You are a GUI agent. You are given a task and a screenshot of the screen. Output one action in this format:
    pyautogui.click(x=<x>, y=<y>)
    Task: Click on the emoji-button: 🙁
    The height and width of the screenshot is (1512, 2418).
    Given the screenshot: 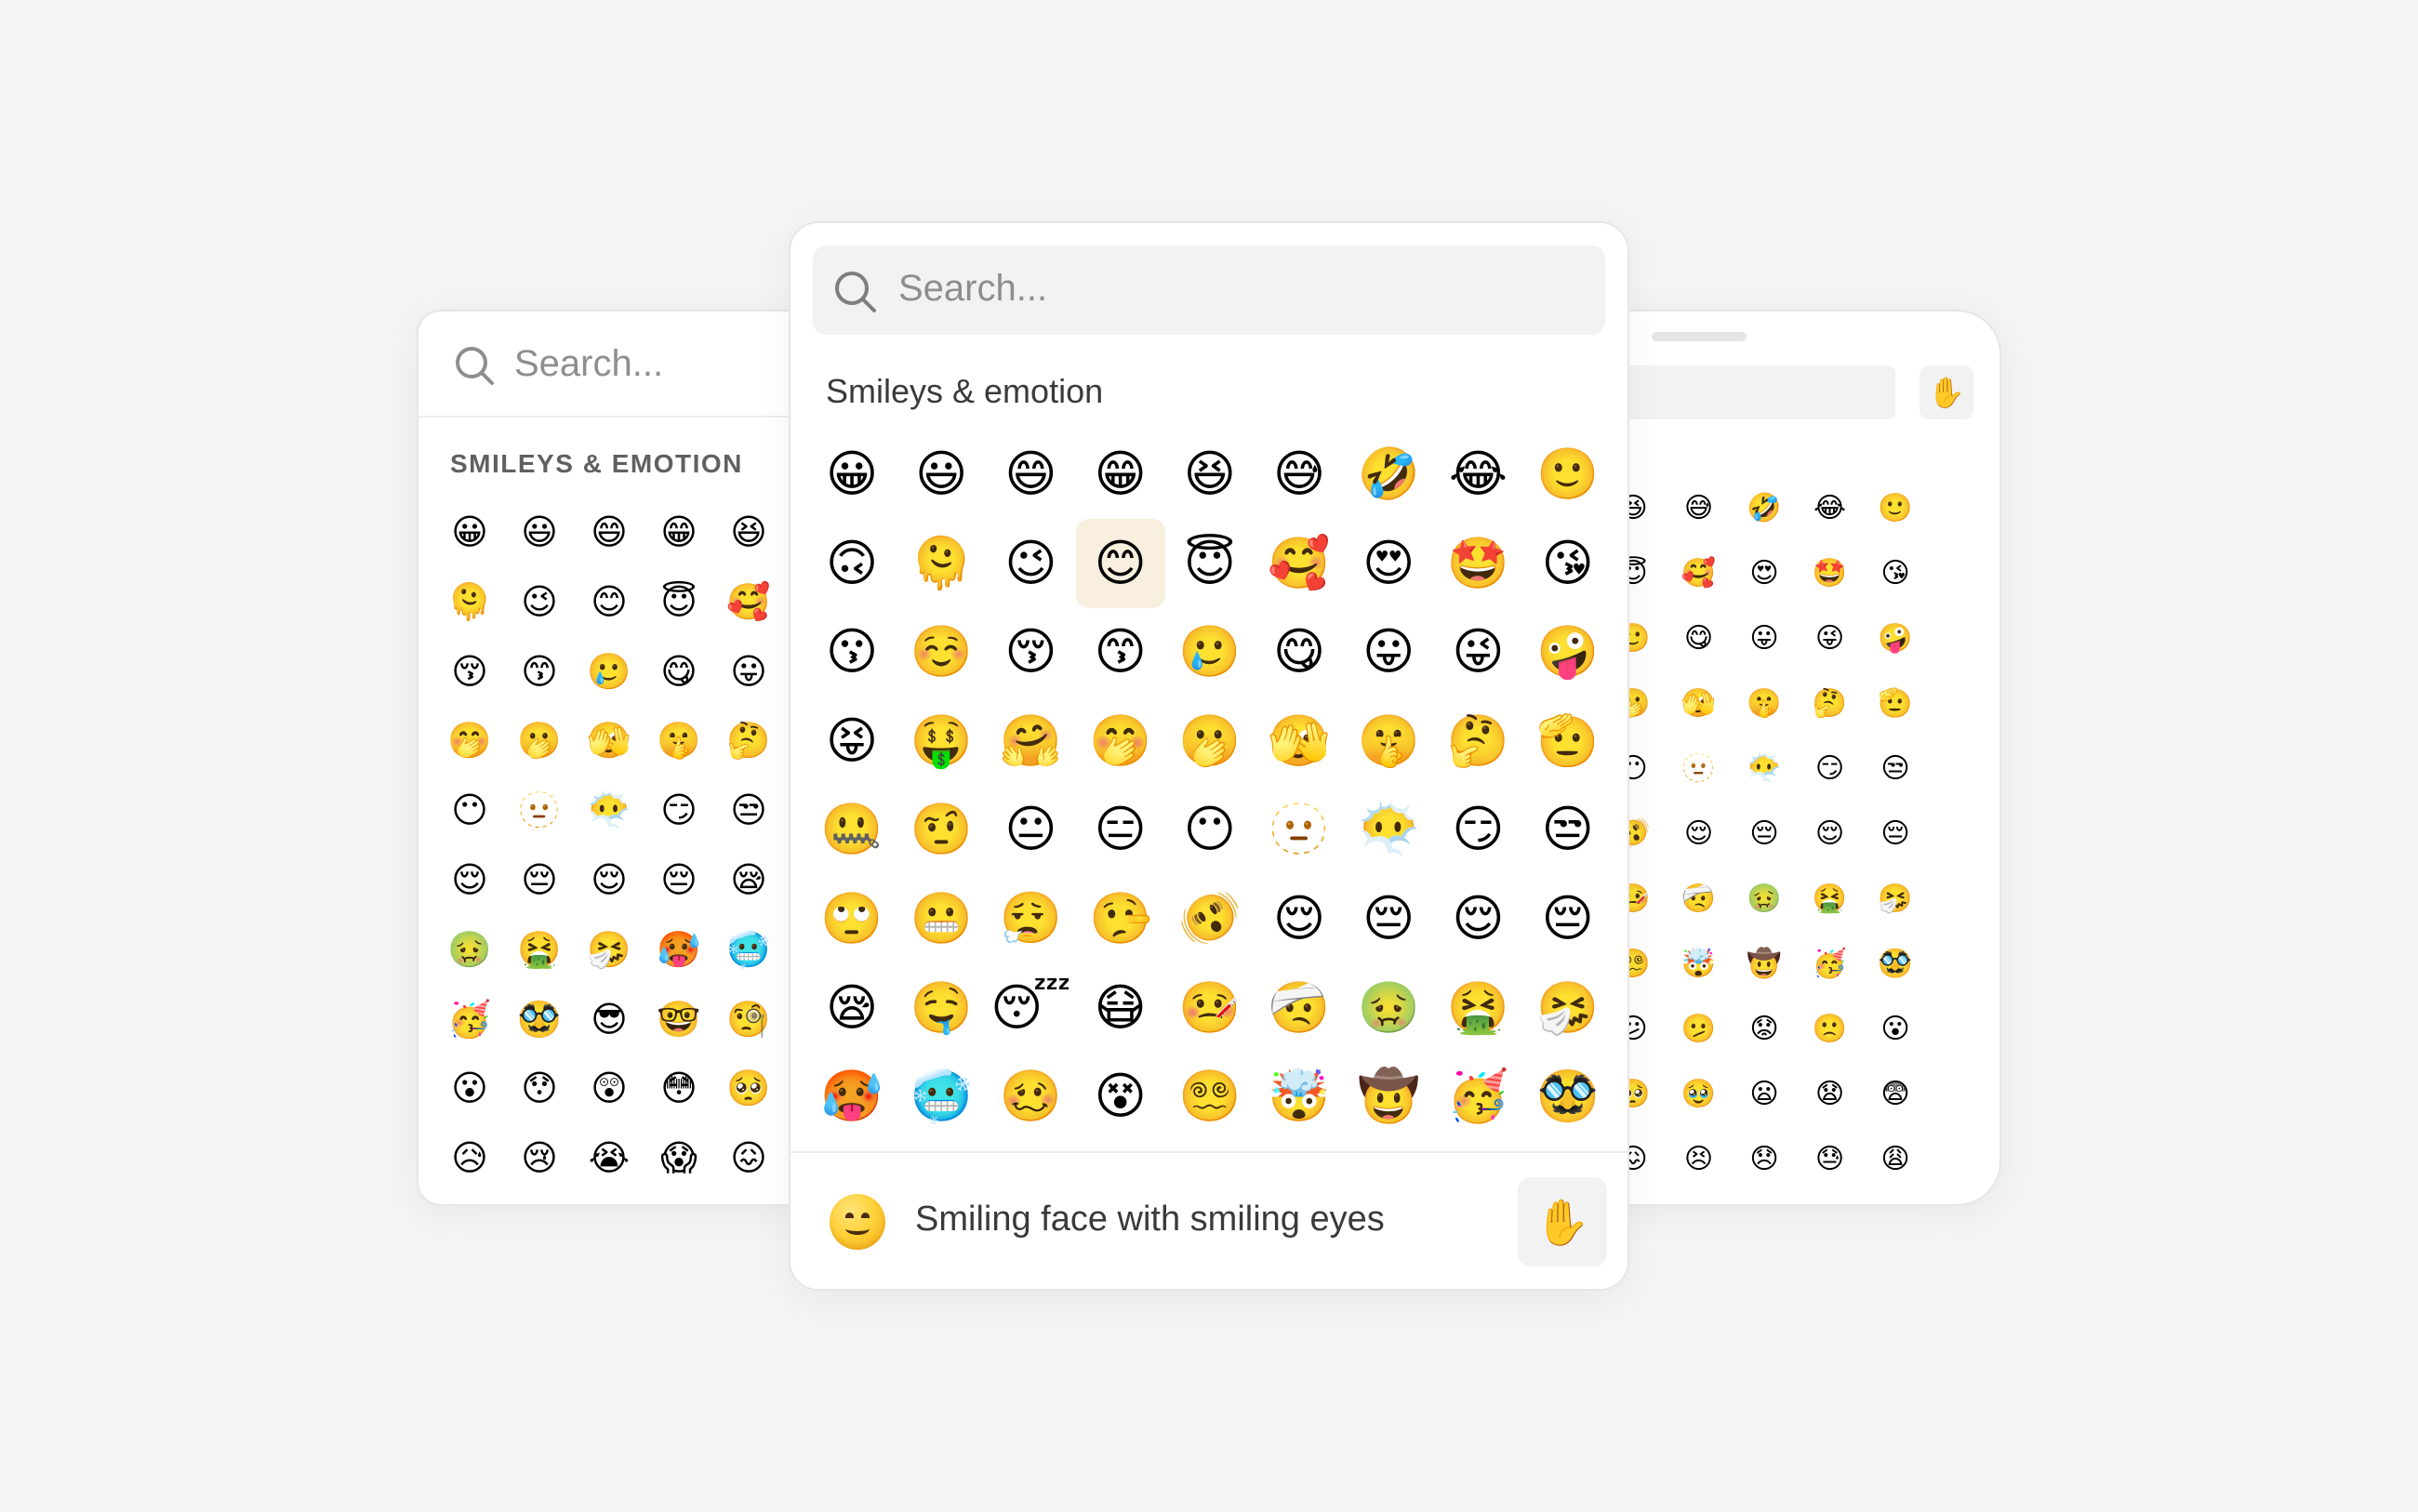 What is the action you would take?
    pyautogui.click(x=1830, y=1029)
    